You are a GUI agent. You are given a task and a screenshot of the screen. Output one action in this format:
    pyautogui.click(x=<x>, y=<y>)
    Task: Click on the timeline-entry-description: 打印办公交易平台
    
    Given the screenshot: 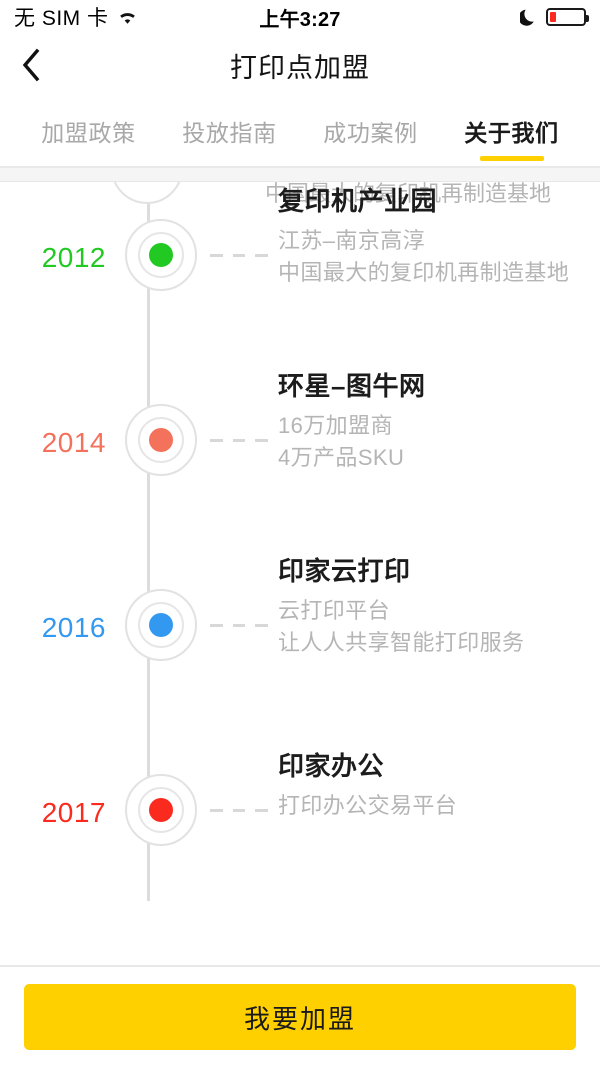 What is the action you would take?
    pyautogui.click(x=368, y=806)
    